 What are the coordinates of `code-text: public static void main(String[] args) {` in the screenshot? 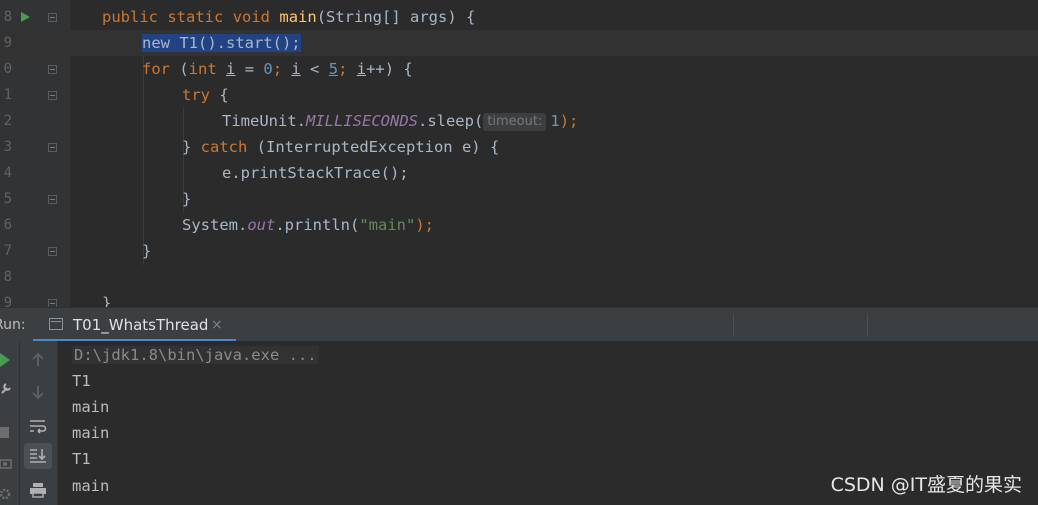 It's located at (289, 17).